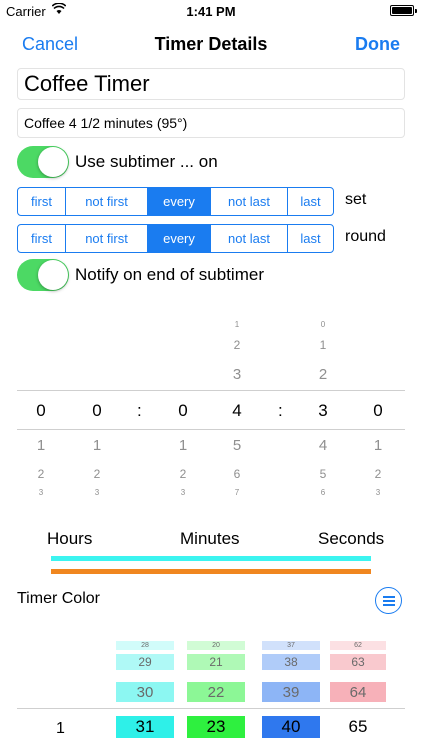 Image resolution: width=422 pixels, height=750 pixels. Describe the element at coordinates (146, 161) in the screenshot. I see `subtimer-label: Use subtimer ... on` at that location.